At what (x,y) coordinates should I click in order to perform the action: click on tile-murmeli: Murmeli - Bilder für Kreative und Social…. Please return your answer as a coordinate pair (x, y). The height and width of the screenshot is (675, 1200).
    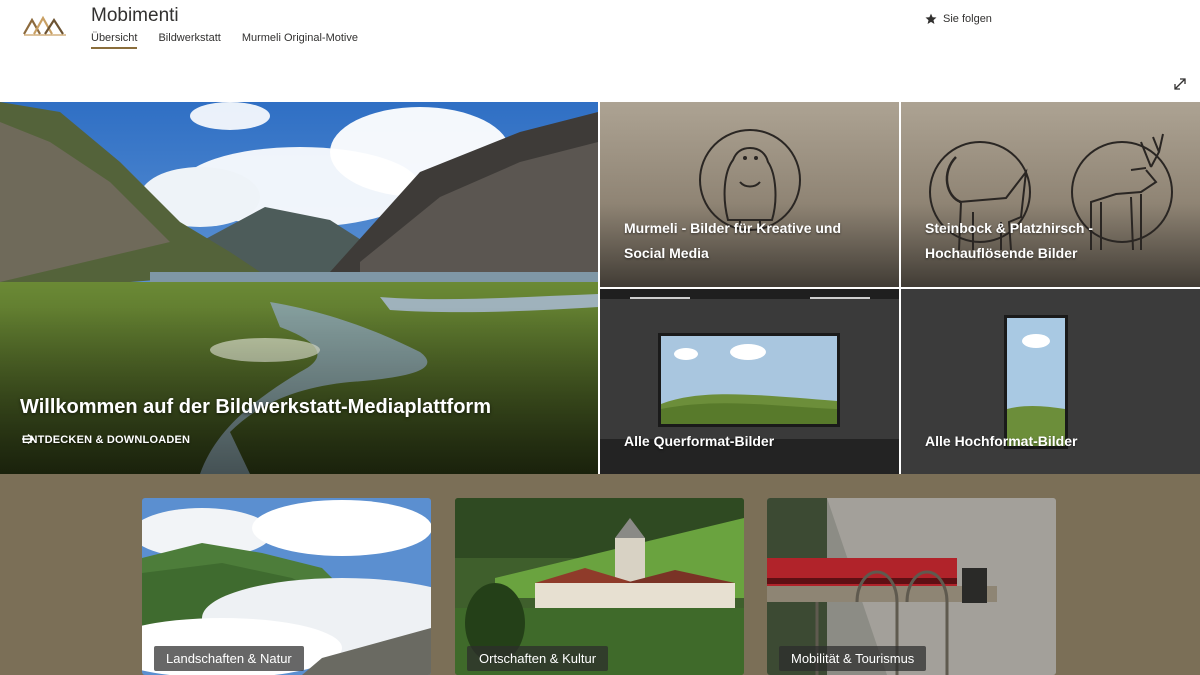
    Looking at the image, I should click on (749, 194).